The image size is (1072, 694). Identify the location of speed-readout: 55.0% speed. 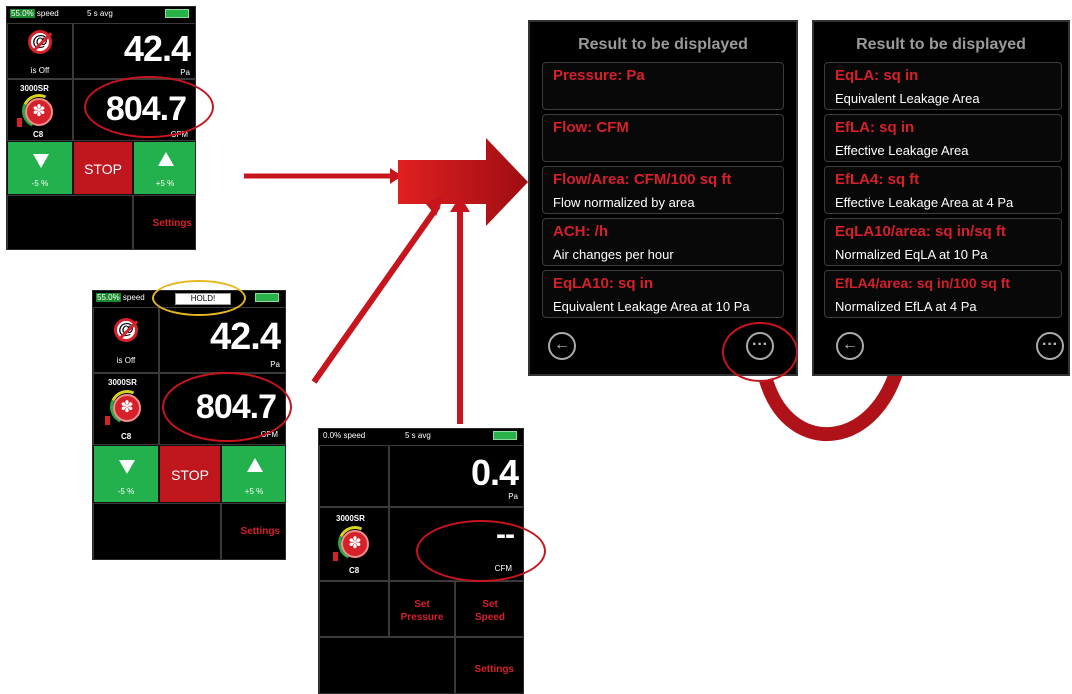
(120, 297).